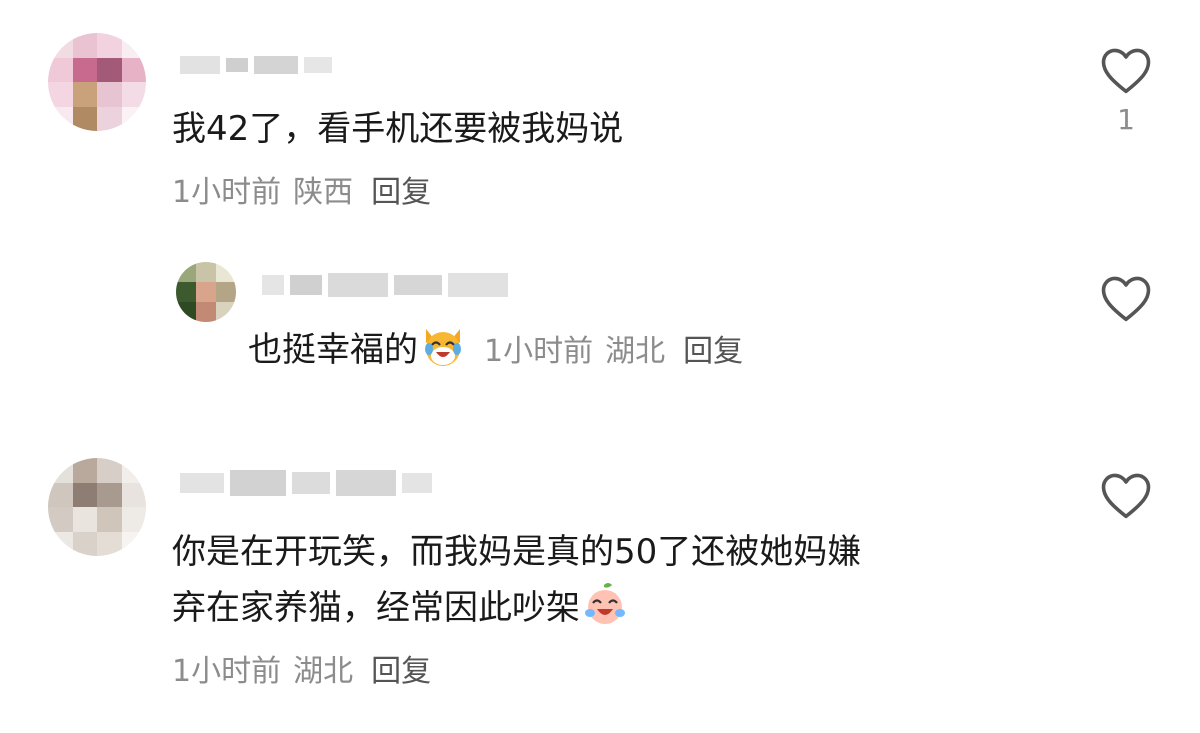 The height and width of the screenshot is (733, 1200). Describe the element at coordinates (443, 347) in the screenshot. I see `laughing-cat-emoji` at that location.